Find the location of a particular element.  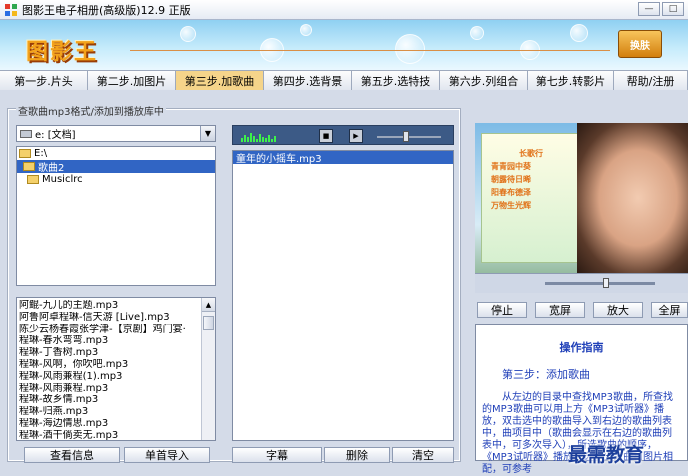

list-item: 程琳-酒干倘卖无.mp3 is located at coordinates (109, 435).